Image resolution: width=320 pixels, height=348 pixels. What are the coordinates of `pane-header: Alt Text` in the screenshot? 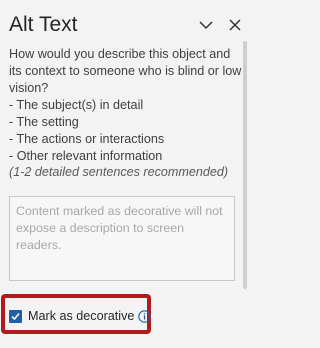 It's located at (129, 25).